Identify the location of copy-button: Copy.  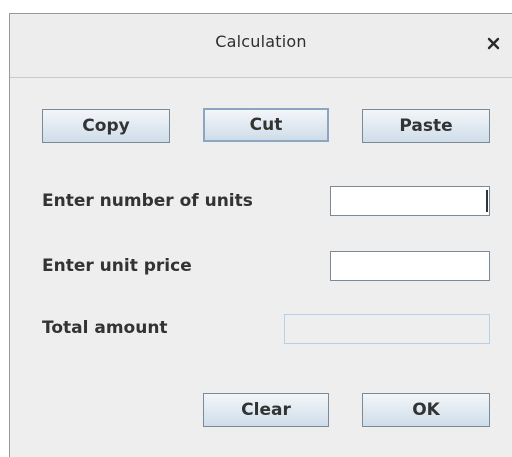
(106, 126).